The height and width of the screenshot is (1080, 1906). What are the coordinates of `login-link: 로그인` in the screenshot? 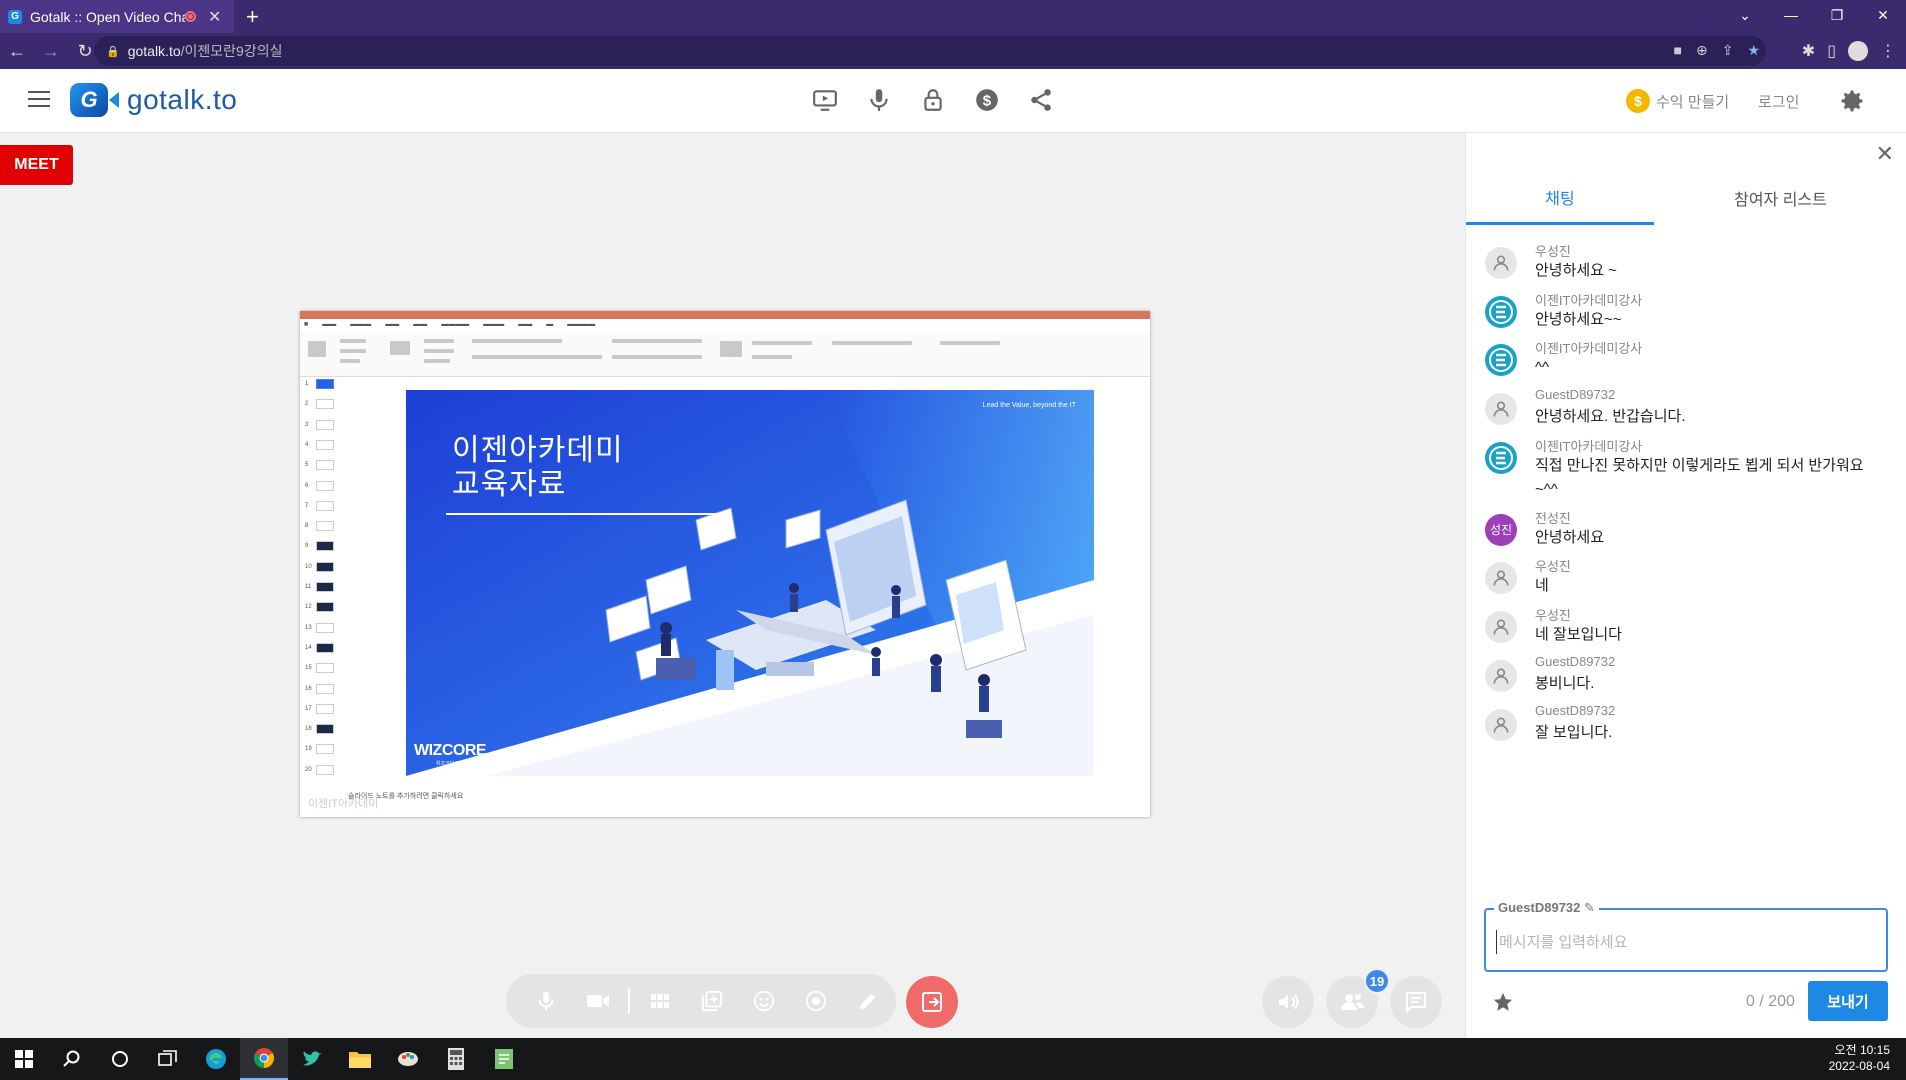 It's located at (1778, 101).